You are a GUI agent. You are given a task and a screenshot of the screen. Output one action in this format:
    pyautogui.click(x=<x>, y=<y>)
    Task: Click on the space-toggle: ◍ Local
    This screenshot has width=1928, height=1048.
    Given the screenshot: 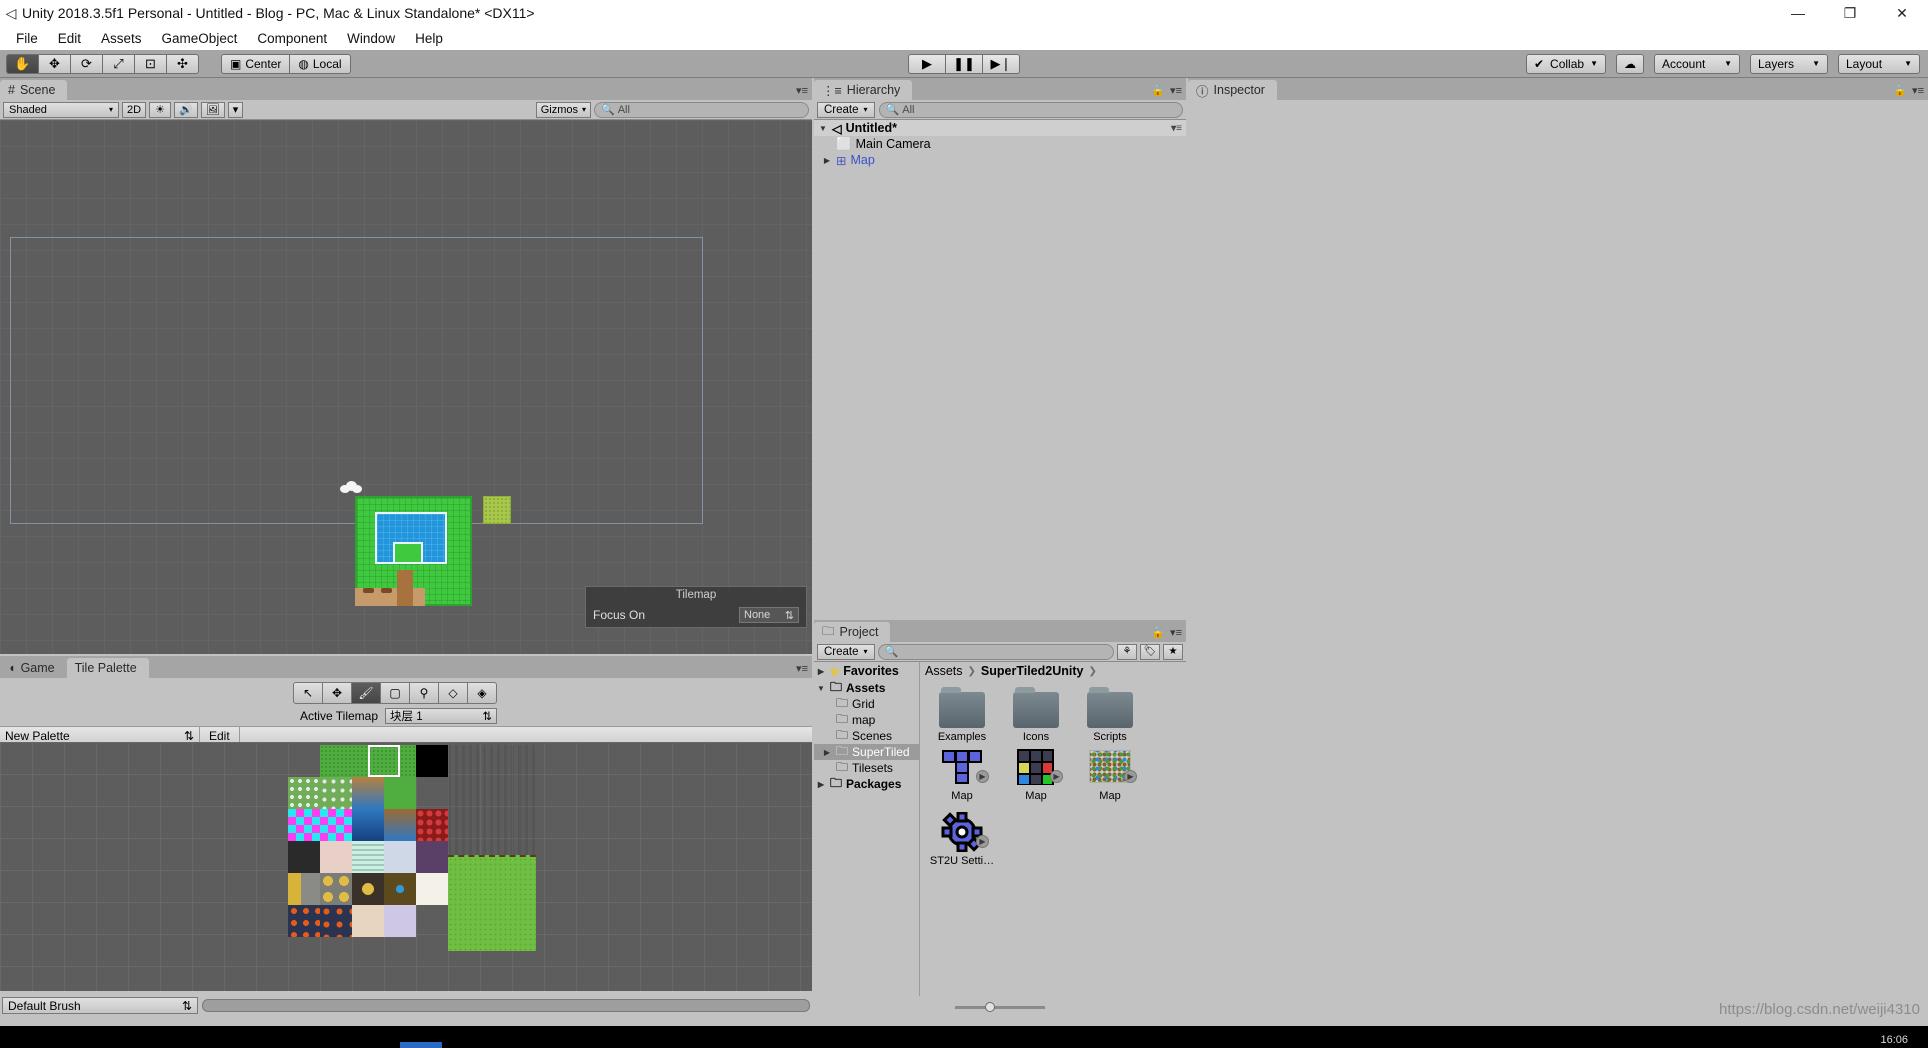 What is the action you would take?
    pyautogui.click(x=320, y=63)
    